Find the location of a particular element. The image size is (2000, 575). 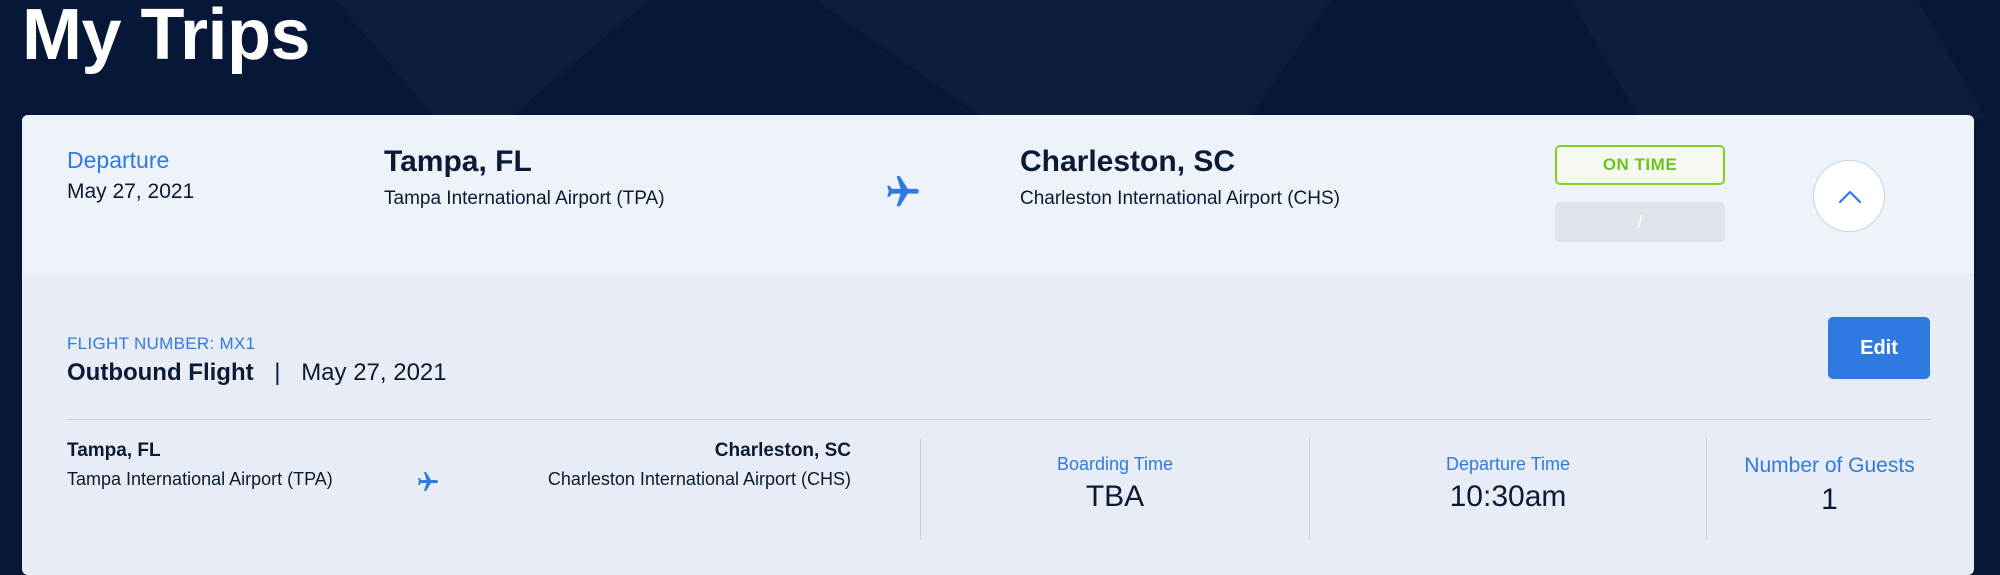

detail-destination-city: Charleston, SC is located at coordinates (782, 450).